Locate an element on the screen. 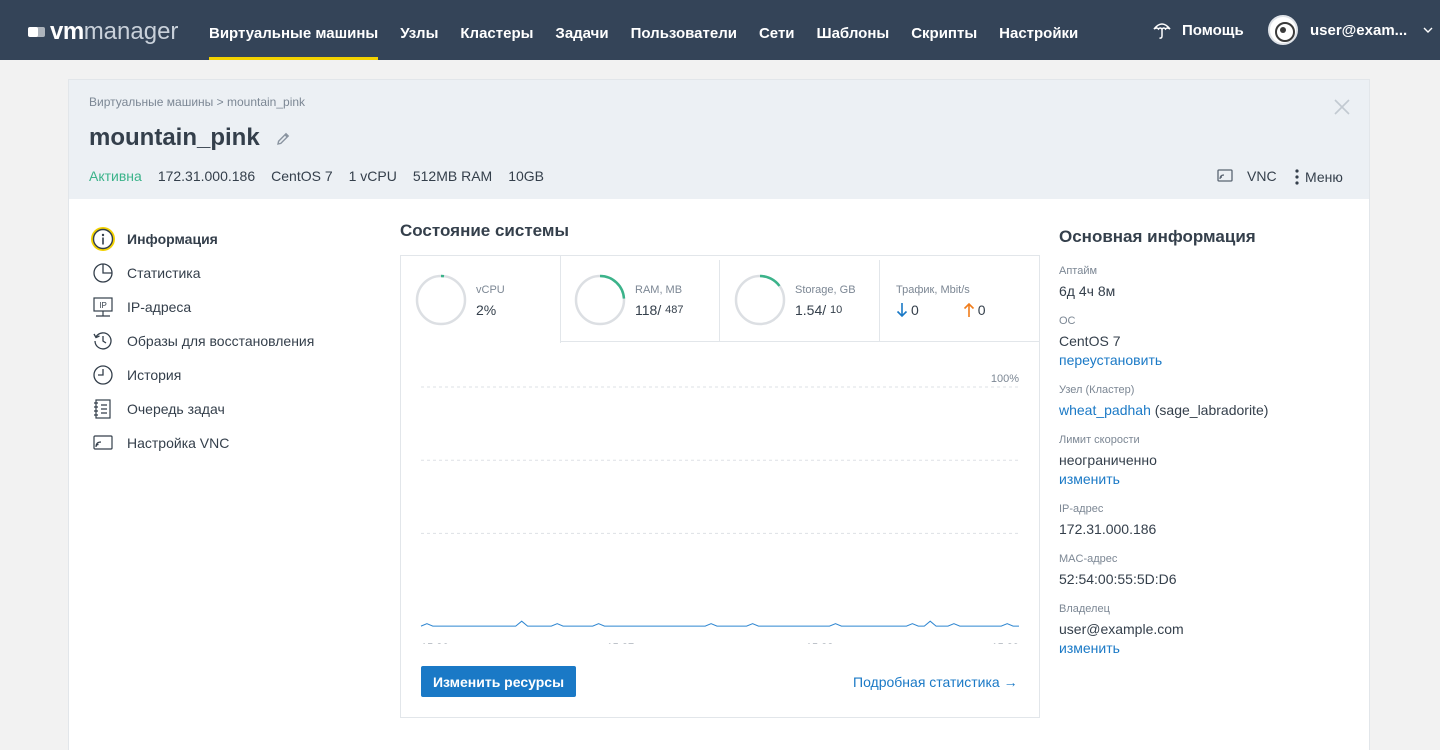 The width and height of the screenshot is (1440, 750). side-item-info: Информация is located at coordinates (202, 239).